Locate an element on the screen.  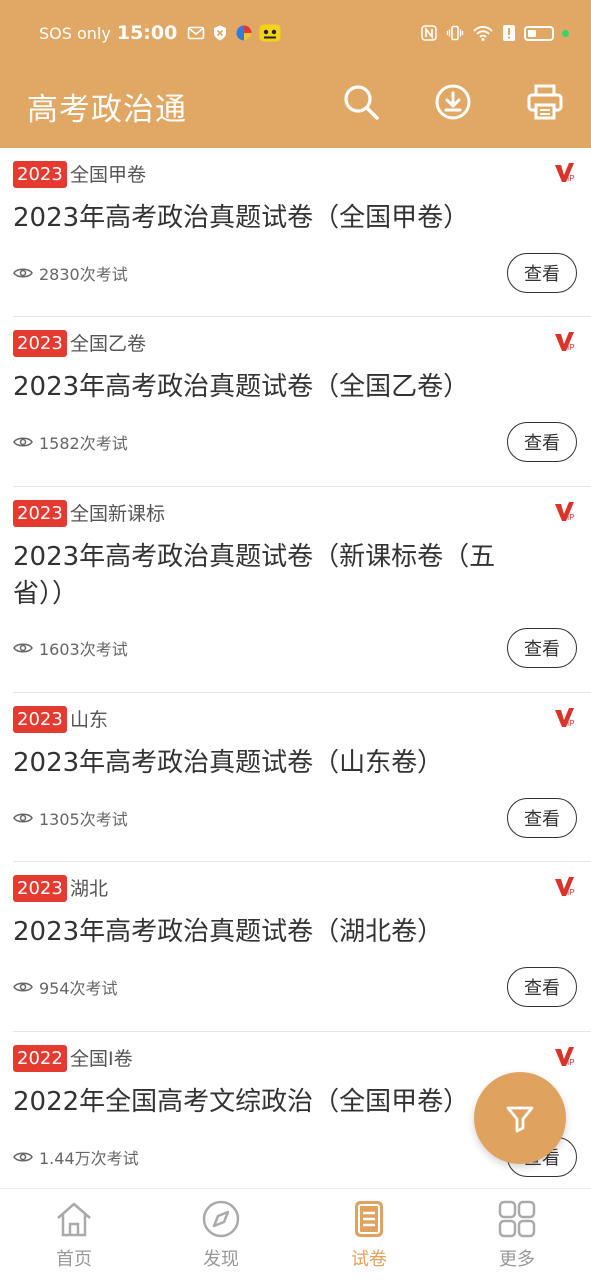
shield-x-icon is located at coordinates (220, 33).